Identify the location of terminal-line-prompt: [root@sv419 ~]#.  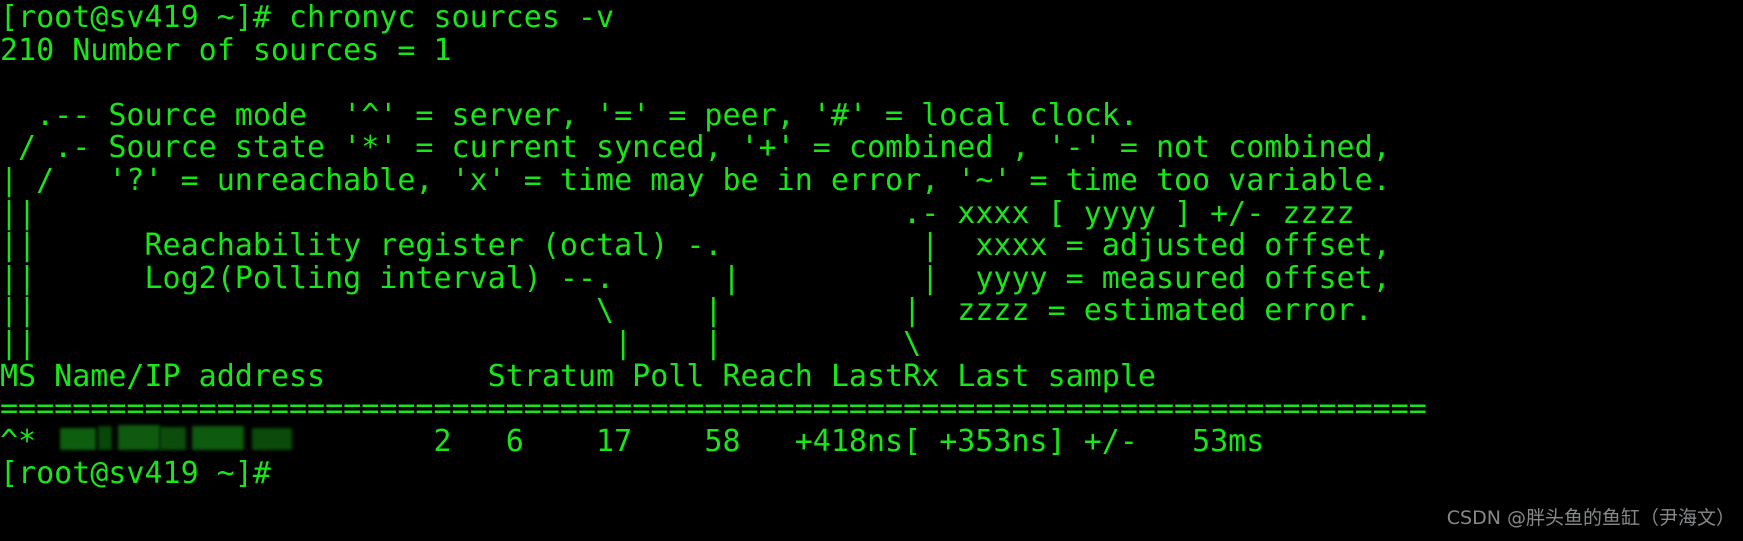
(135, 474).